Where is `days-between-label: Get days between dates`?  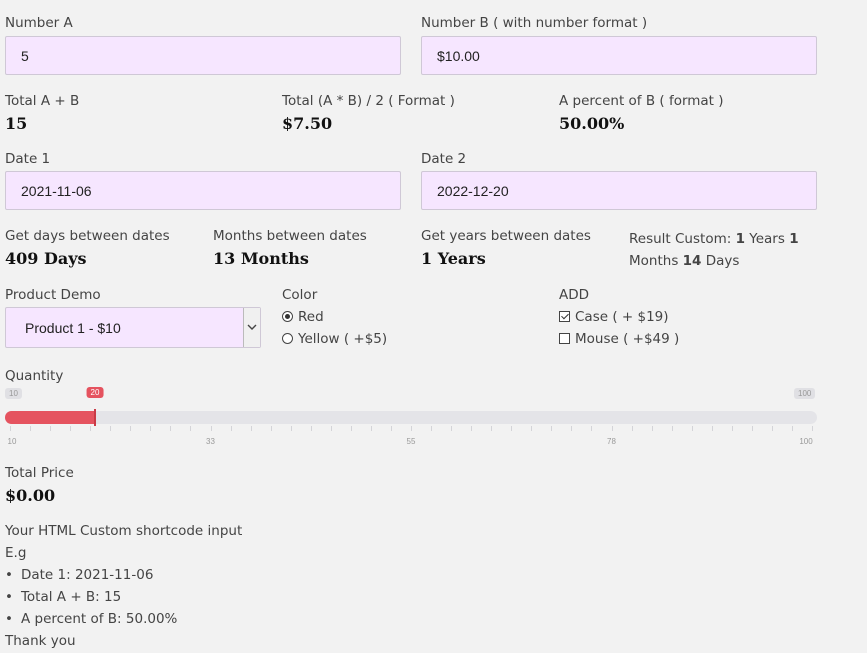
days-between-label: Get days between dates is located at coordinates (87, 236).